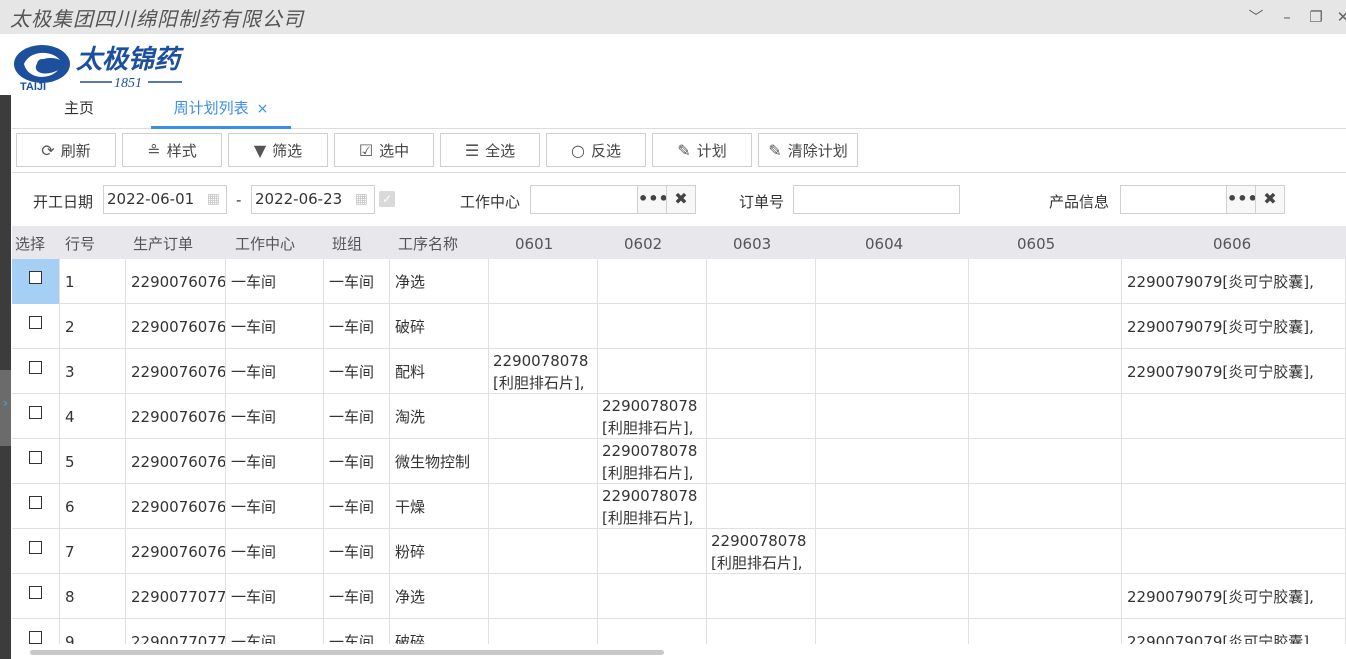  What do you see at coordinates (439, 596) in the screenshot?
I see `process-cell: 净选` at bounding box center [439, 596].